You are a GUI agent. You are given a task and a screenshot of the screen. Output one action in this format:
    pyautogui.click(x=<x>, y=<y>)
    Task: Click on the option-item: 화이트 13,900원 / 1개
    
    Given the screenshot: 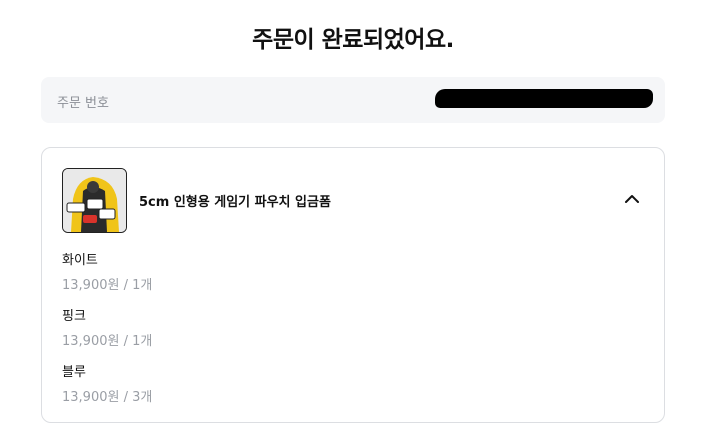 What is the action you would take?
    pyautogui.click(x=107, y=271)
    